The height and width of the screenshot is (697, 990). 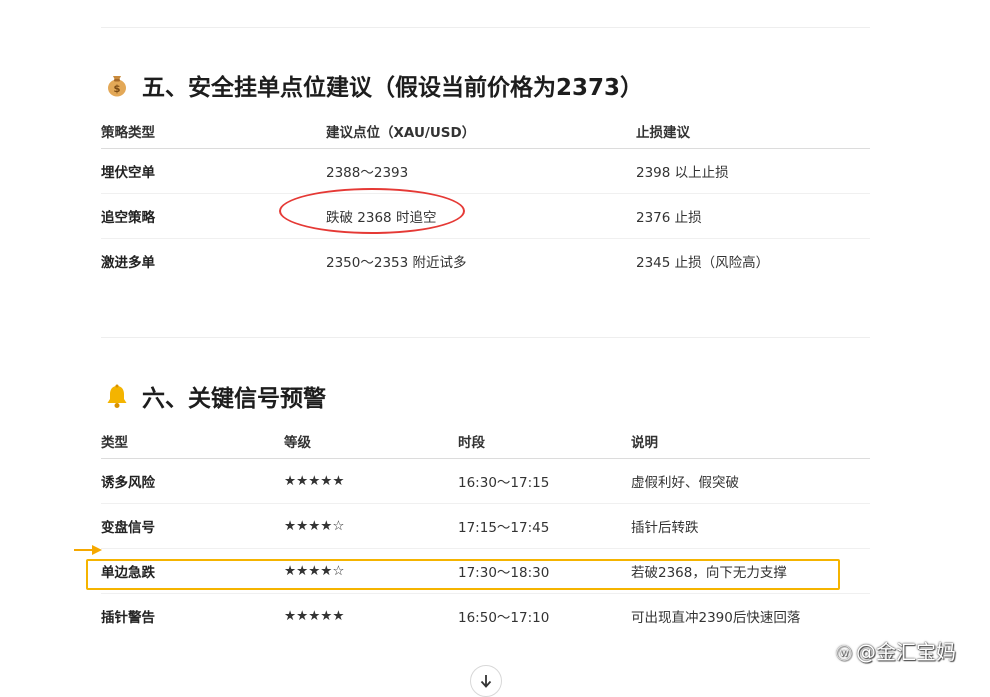 What do you see at coordinates (544, 441) in the screenshot?
I see `column-header: 时段` at bounding box center [544, 441].